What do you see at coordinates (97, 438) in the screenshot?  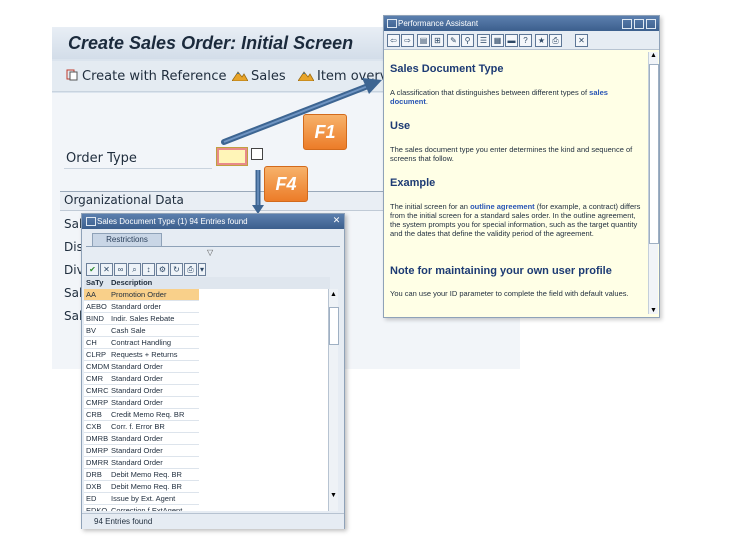 I see `cell-saty: DMRB` at bounding box center [97, 438].